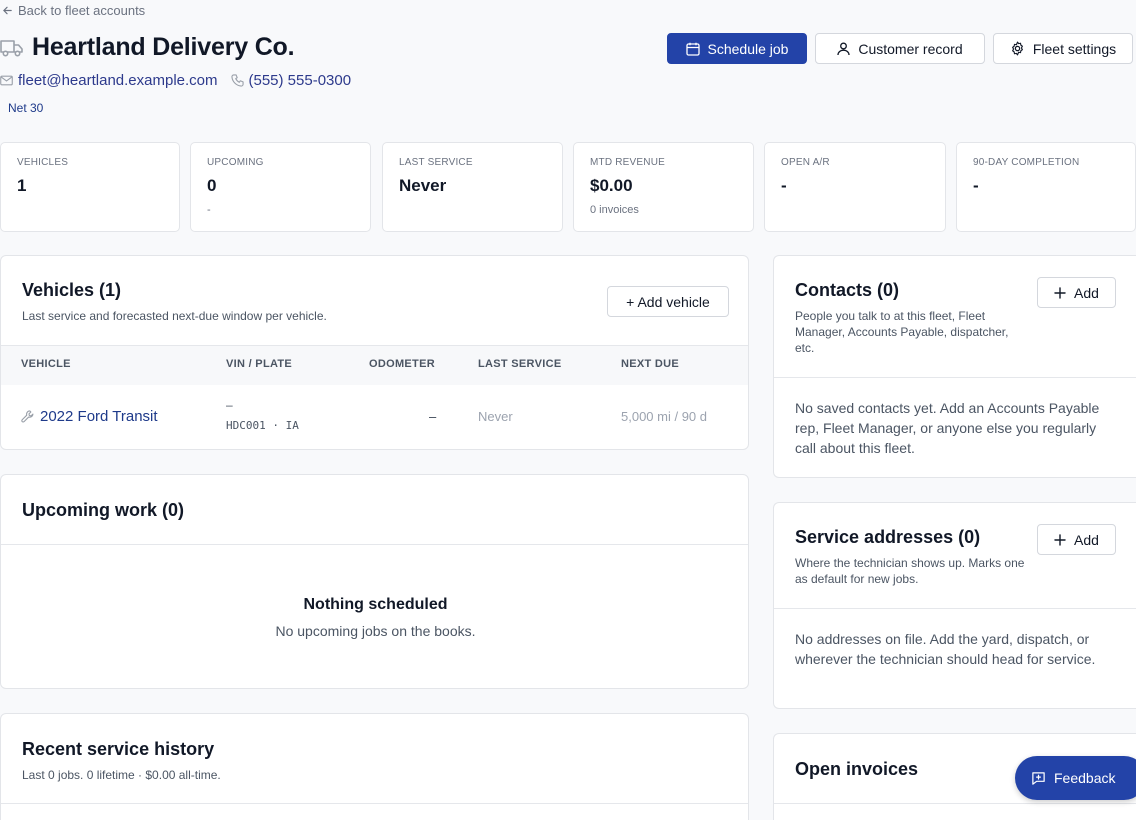 The width and height of the screenshot is (1136, 820). I want to click on fleet-settings-button: Fleet settings, so click(1063, 48).